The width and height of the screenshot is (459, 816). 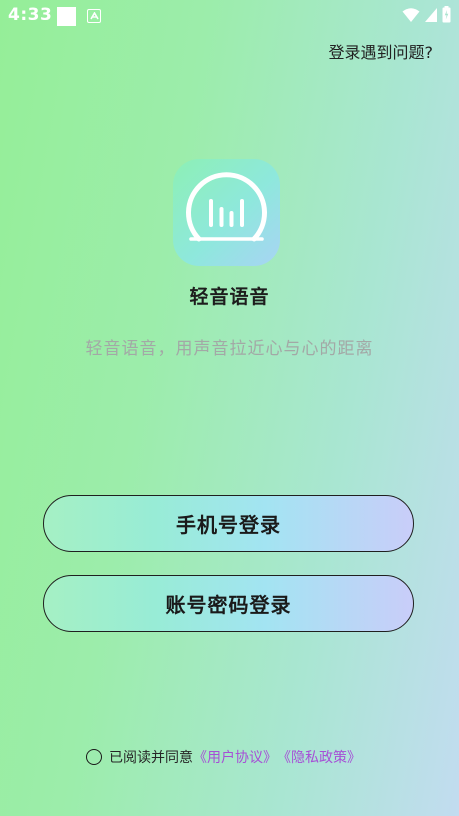 I want to click on app-name: 轻音语音, so click(x=229, y=297).